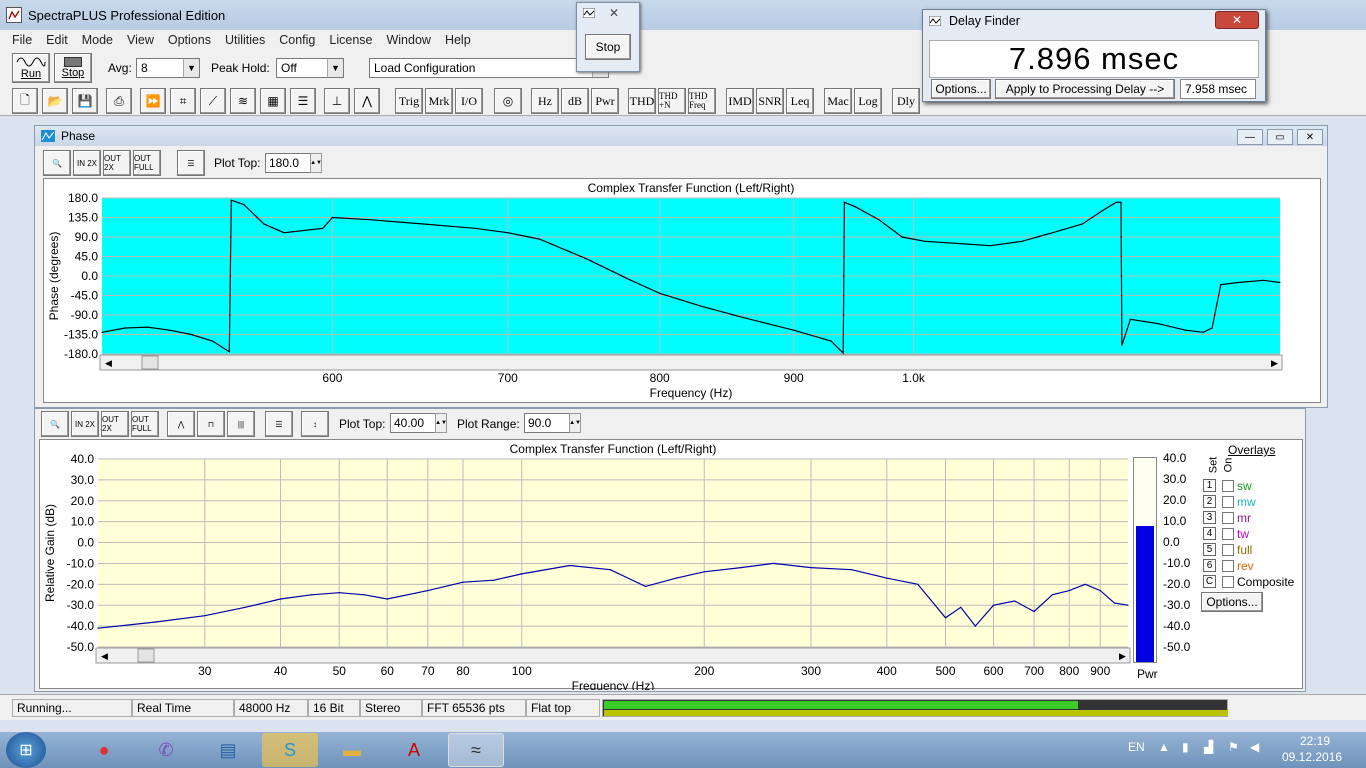 This screenshot has width=1366, height=768. What do you see at coordinates (906, 101) in the screenshot?
I see `toolbar-dly-button: Dly` at bounding box center [906, 101].